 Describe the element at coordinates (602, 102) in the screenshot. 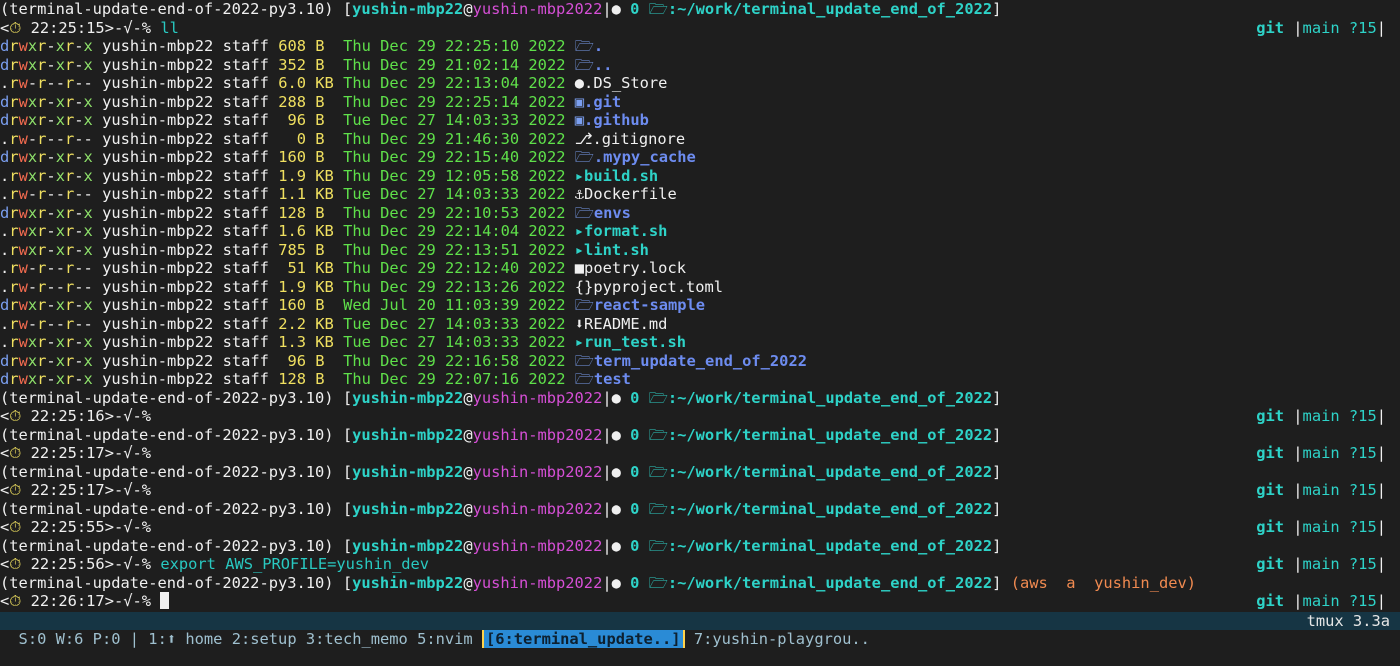

I see `file-name: .git` at that location.